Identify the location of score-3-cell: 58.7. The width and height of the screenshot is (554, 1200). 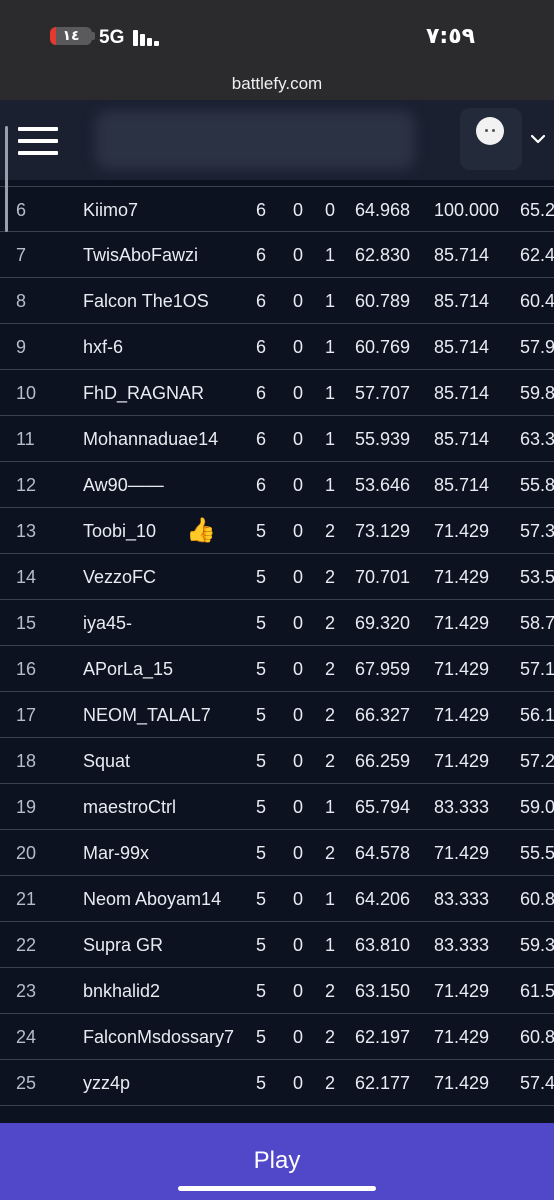
(537, 623).